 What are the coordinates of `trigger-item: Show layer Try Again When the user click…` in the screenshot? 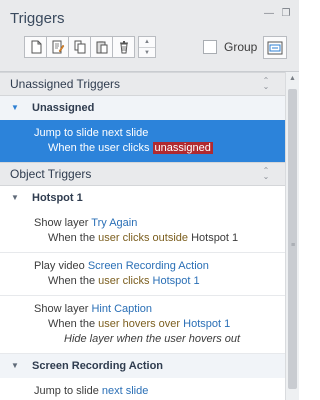 It's located at (142, 231).